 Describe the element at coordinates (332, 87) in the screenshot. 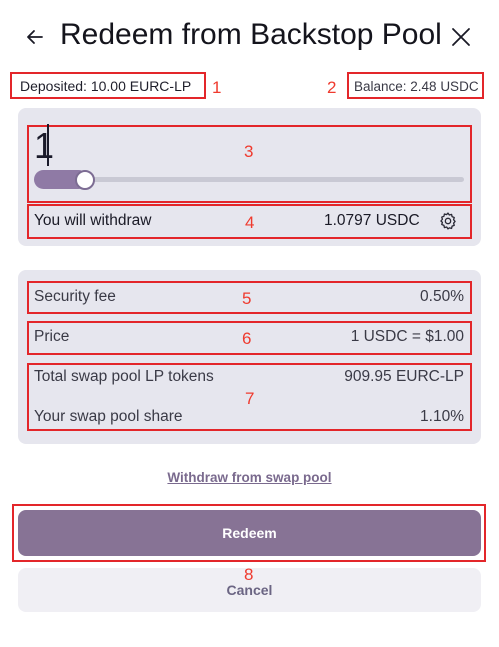

I see `annotation-2: 2` at that location.